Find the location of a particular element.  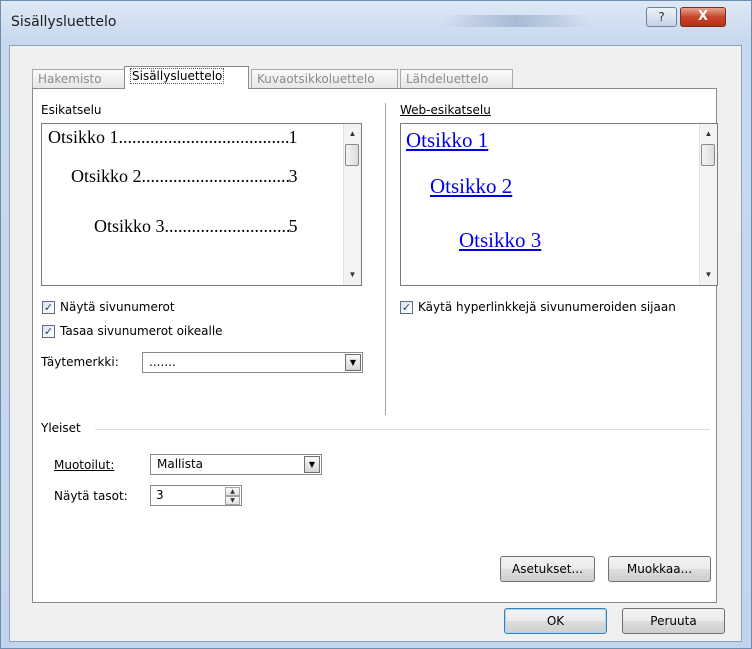

tab-table-of-figures: Kuvaotsikkoluettelo is located at coordinates (324, 78).